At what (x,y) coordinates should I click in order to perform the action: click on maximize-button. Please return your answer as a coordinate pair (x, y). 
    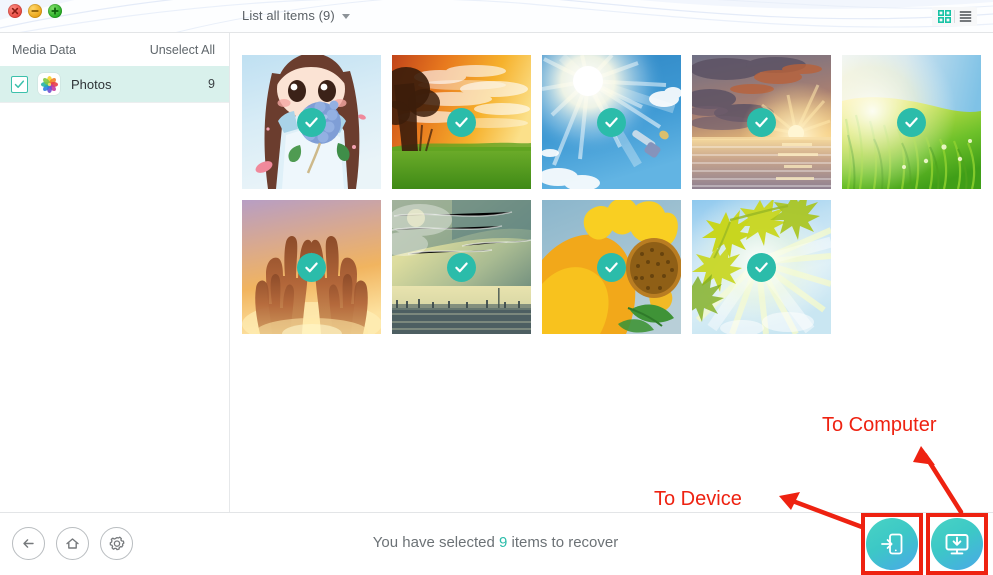
    Looking at the image, I should click on (55, 11).